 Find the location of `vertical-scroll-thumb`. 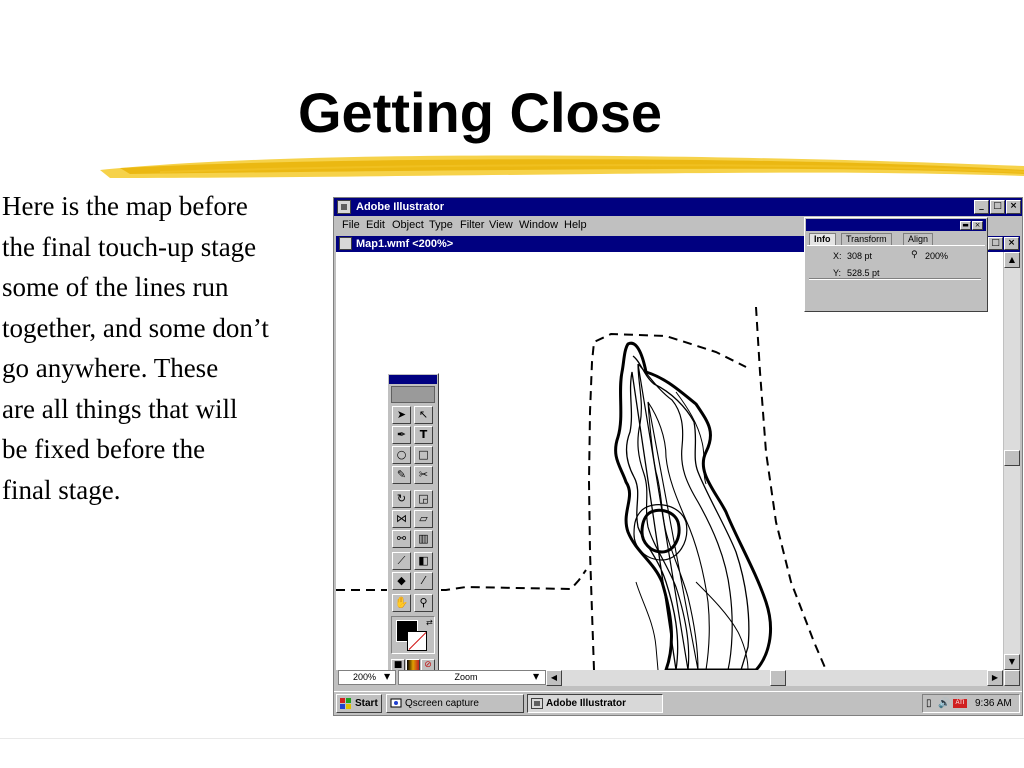

vertical-scroll-thumb is located at coordinates (1012, 458).